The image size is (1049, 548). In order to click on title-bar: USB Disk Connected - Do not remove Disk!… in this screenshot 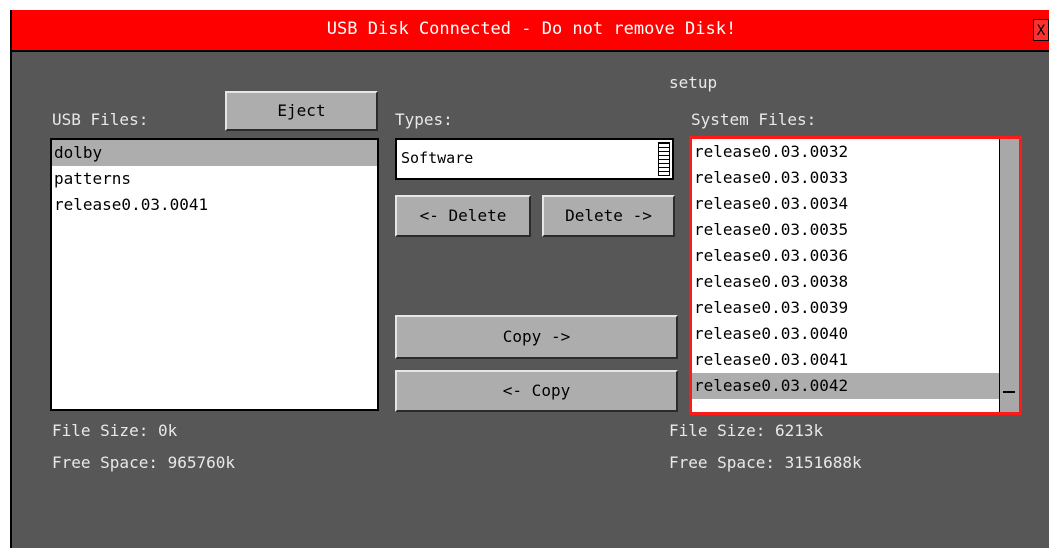, I will do `click(530, 31)`.